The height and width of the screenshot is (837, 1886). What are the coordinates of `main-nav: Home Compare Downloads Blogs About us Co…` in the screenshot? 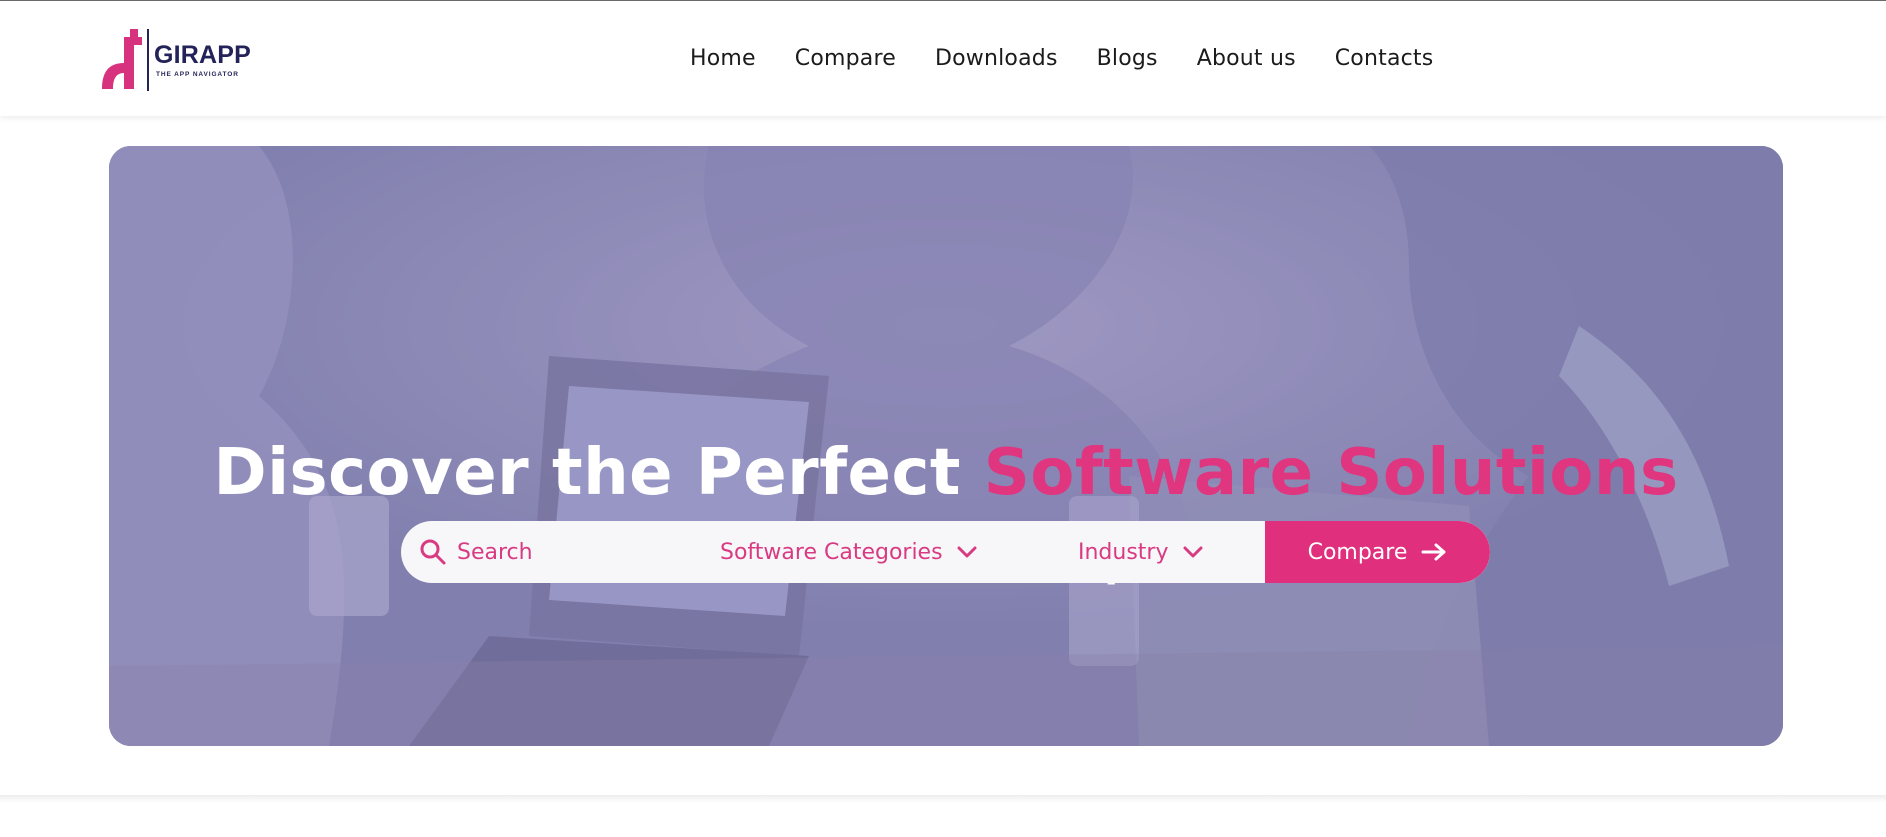 It's located at (1061, 58).